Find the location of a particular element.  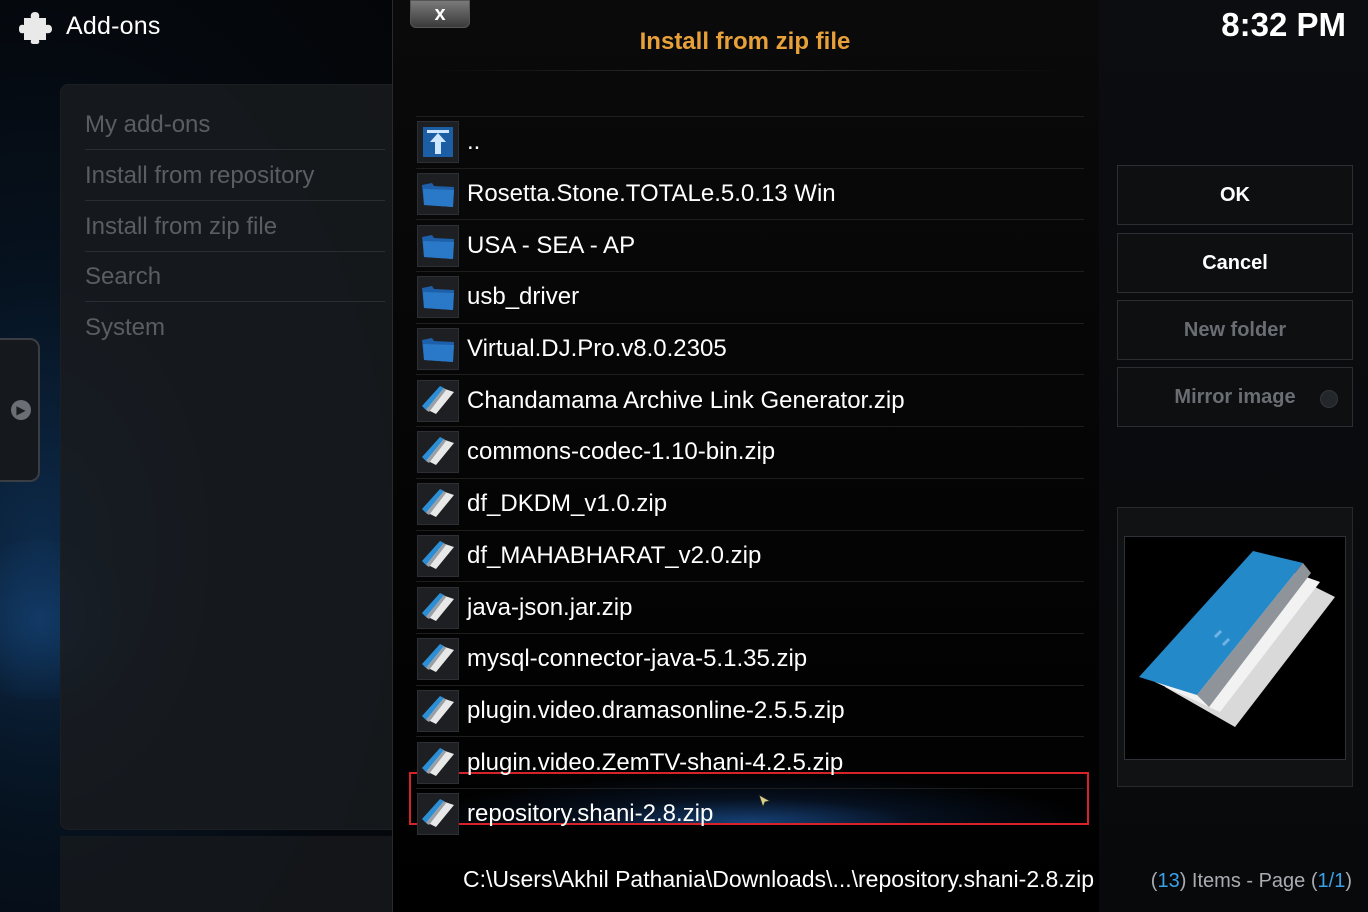

cancel-button: Cancel is located at coordinates (1235, 263).